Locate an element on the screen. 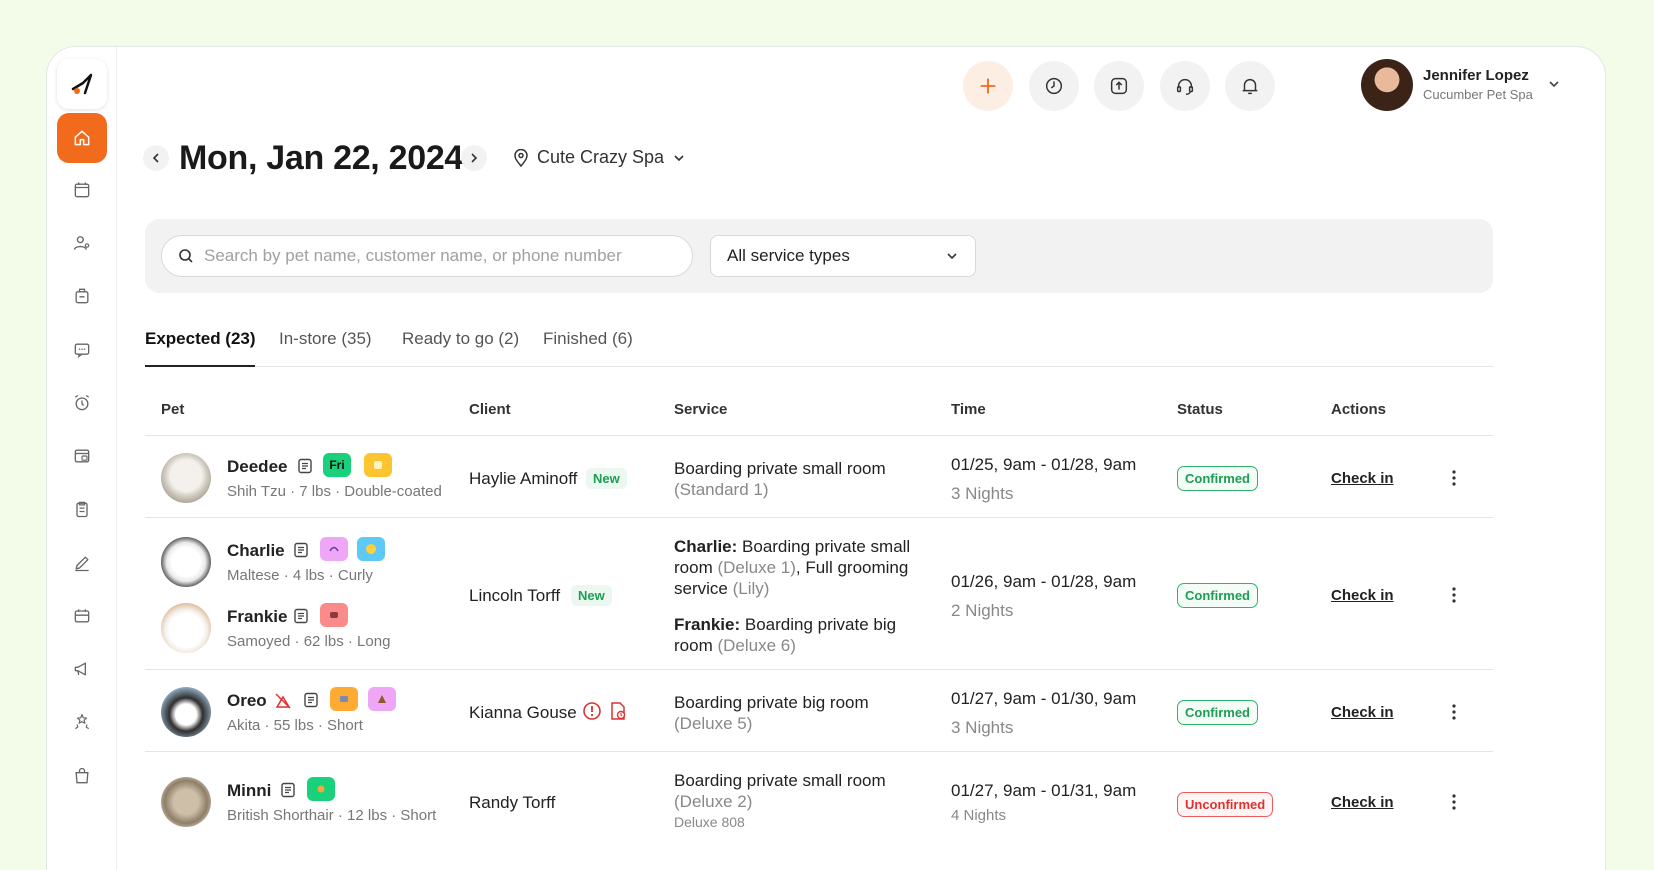 The height and width of the screenshot is (870, 1654). pet-name: Deedee is located at coordinates (257, 467).